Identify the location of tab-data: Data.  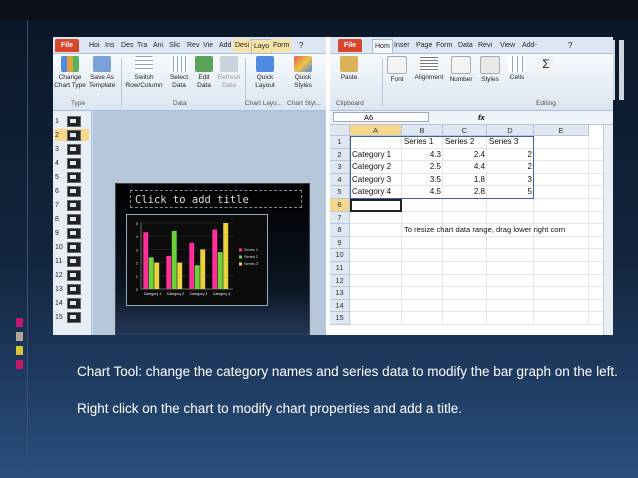
(465, 45).